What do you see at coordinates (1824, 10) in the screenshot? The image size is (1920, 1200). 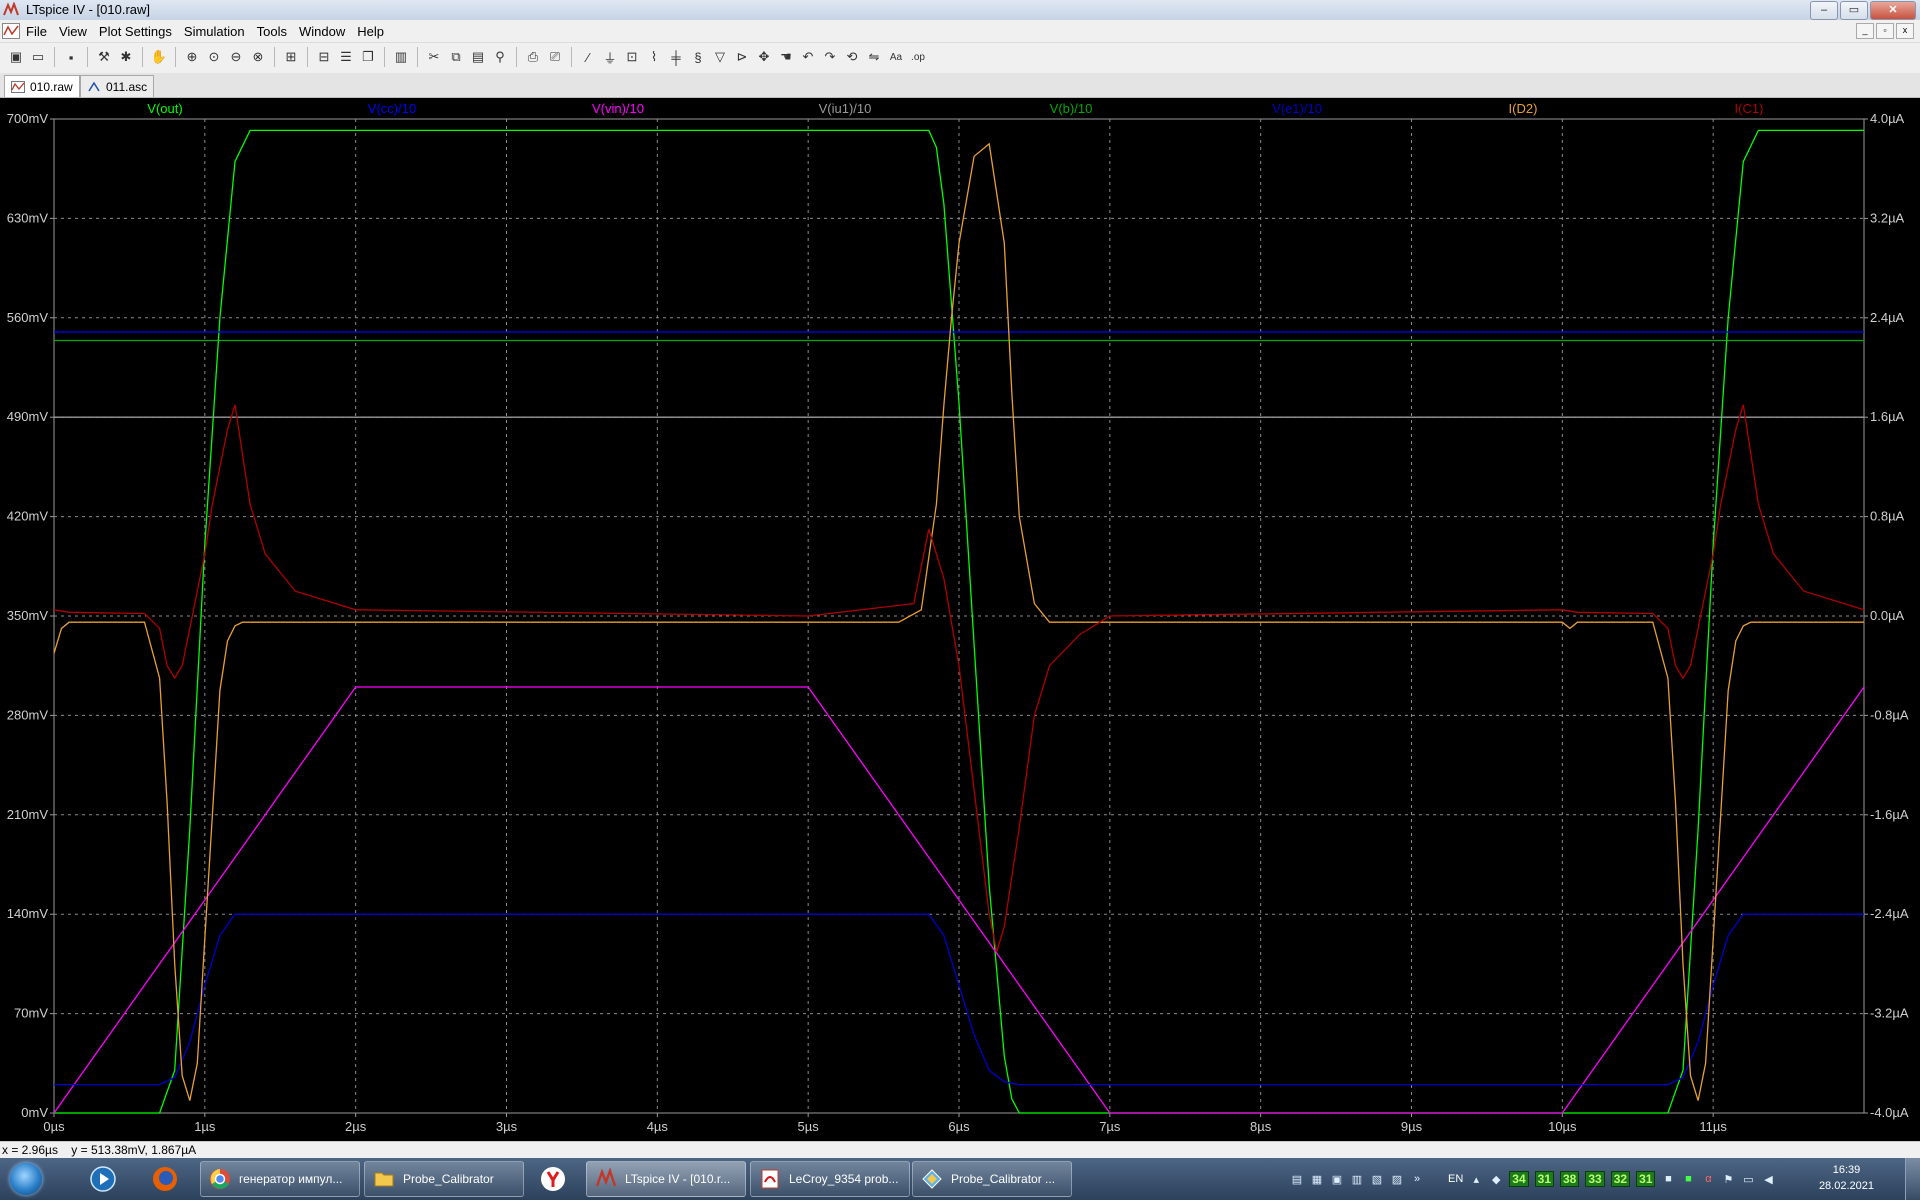 I see `minimize-button: –` at bounding box center [1824, 10].